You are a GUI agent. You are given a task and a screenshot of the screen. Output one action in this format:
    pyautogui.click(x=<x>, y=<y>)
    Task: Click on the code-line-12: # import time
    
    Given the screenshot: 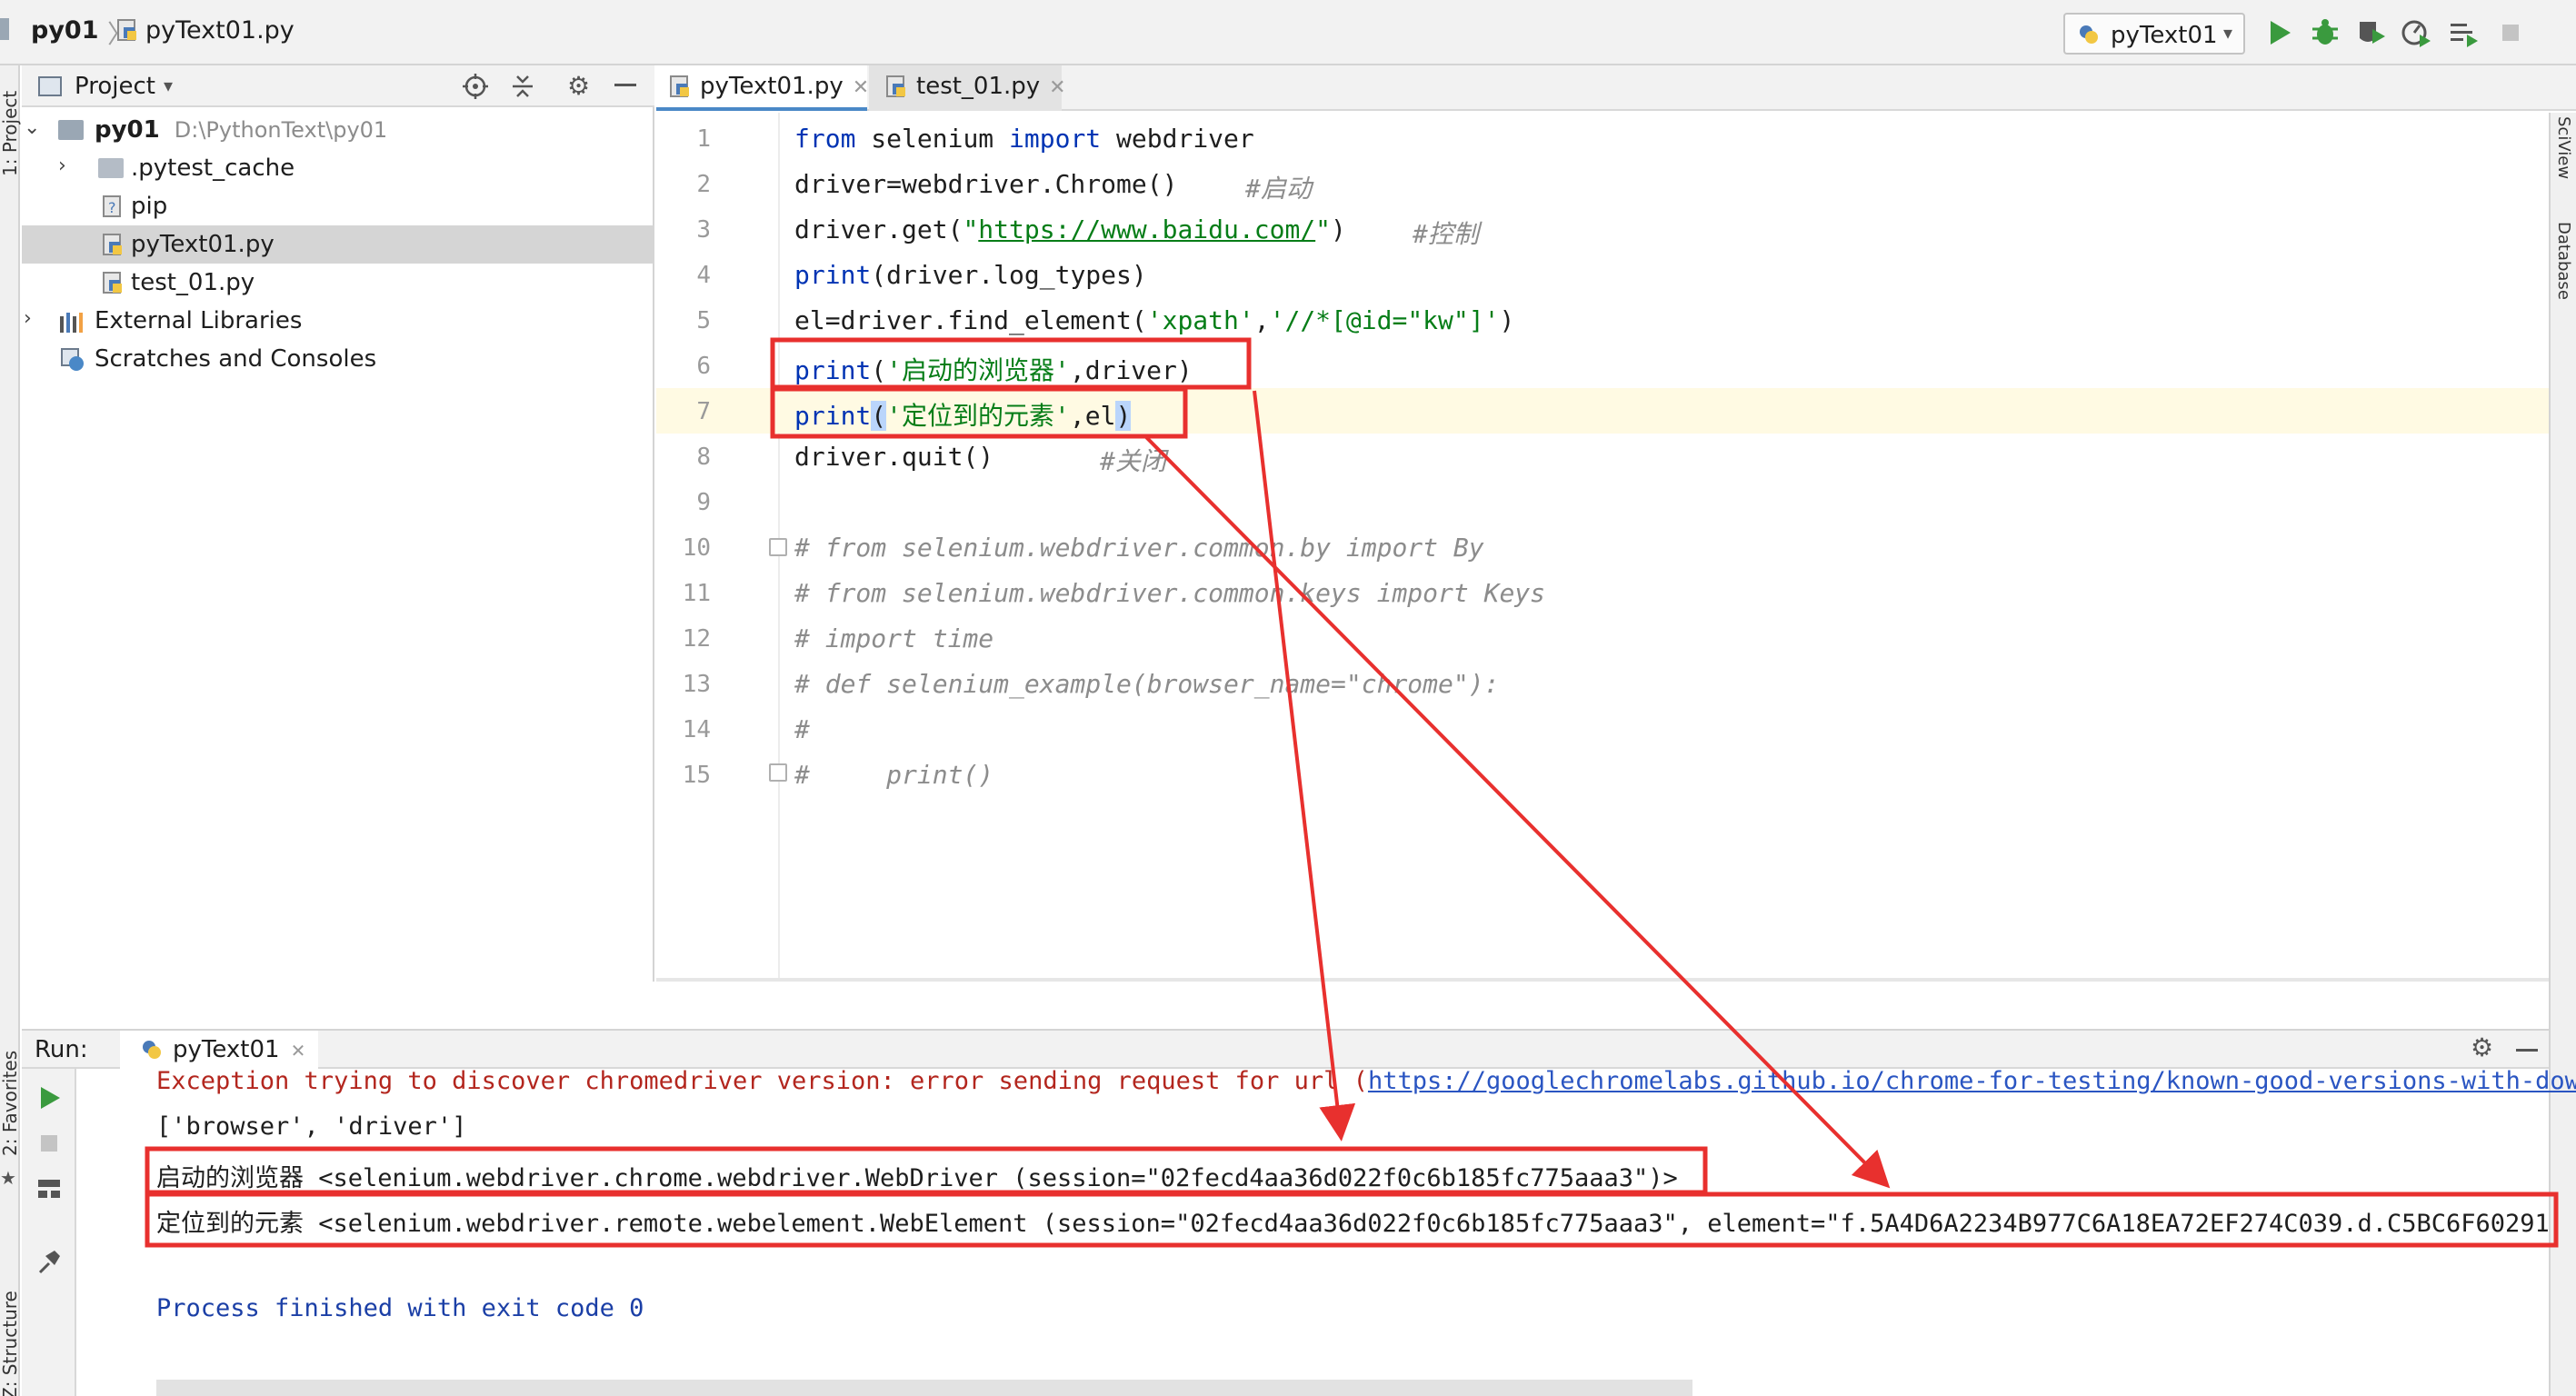 What is the action you would take?
    pyautogui.click(x=894, y=638)
    